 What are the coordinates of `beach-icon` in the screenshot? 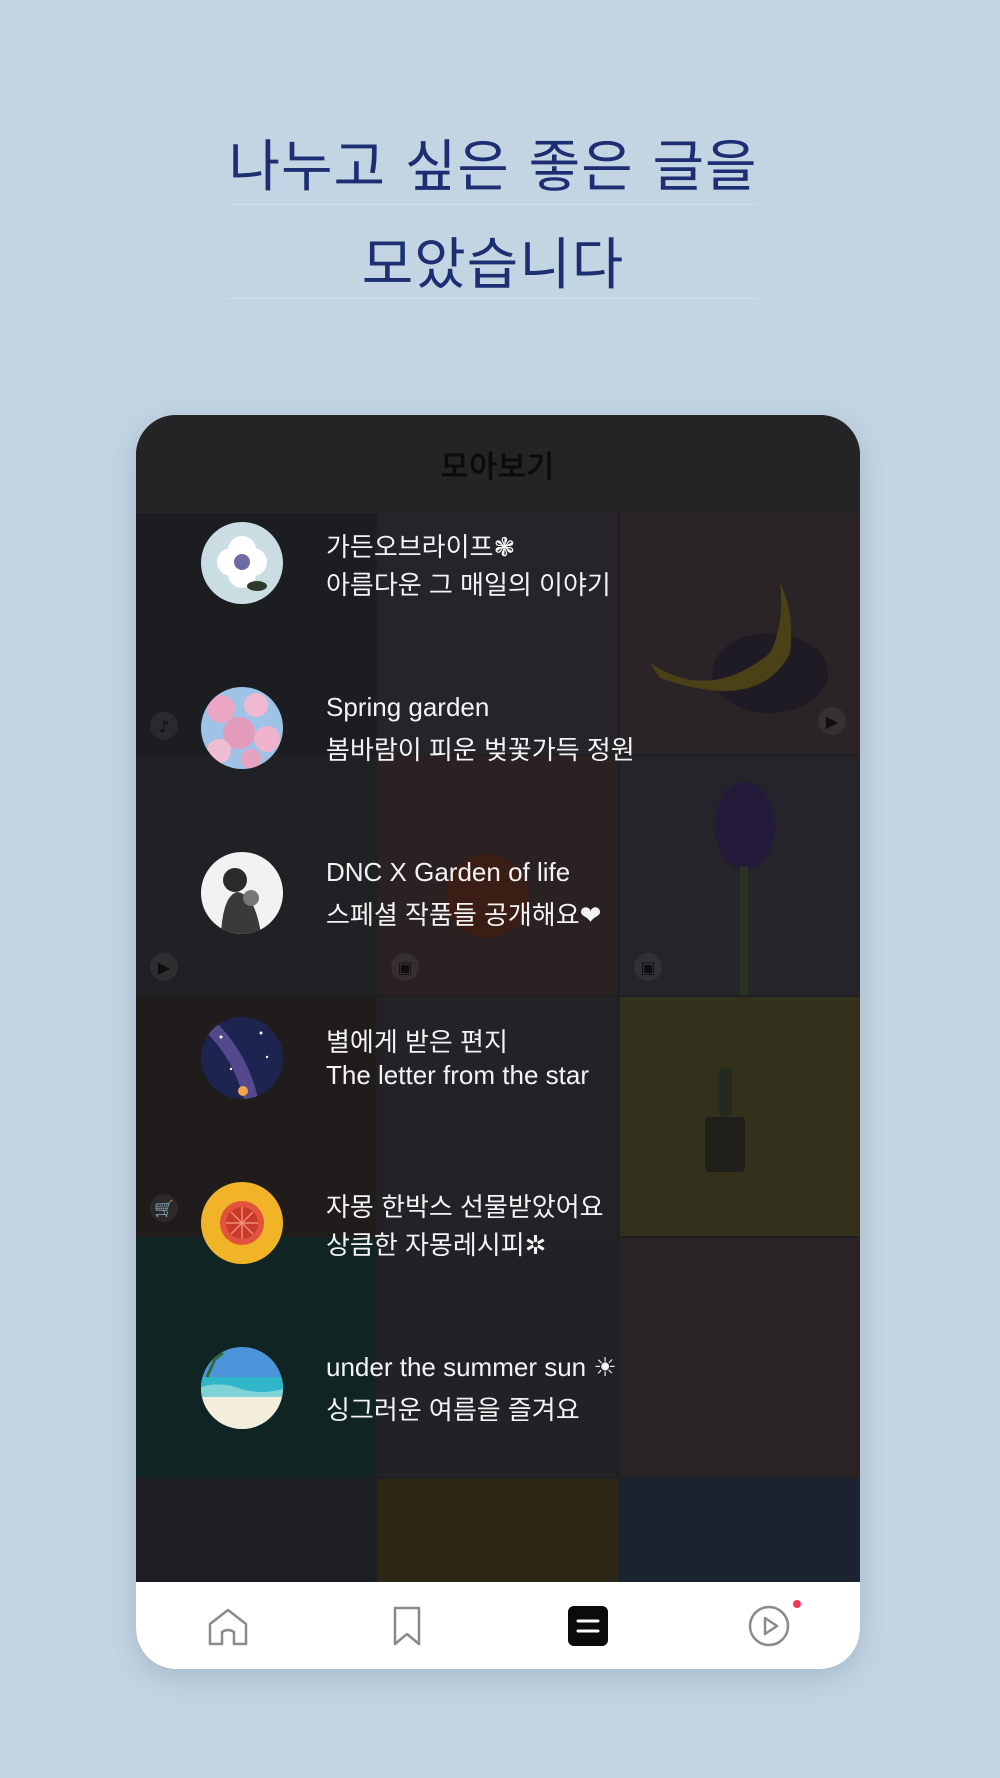 It's located at (242, 1388).